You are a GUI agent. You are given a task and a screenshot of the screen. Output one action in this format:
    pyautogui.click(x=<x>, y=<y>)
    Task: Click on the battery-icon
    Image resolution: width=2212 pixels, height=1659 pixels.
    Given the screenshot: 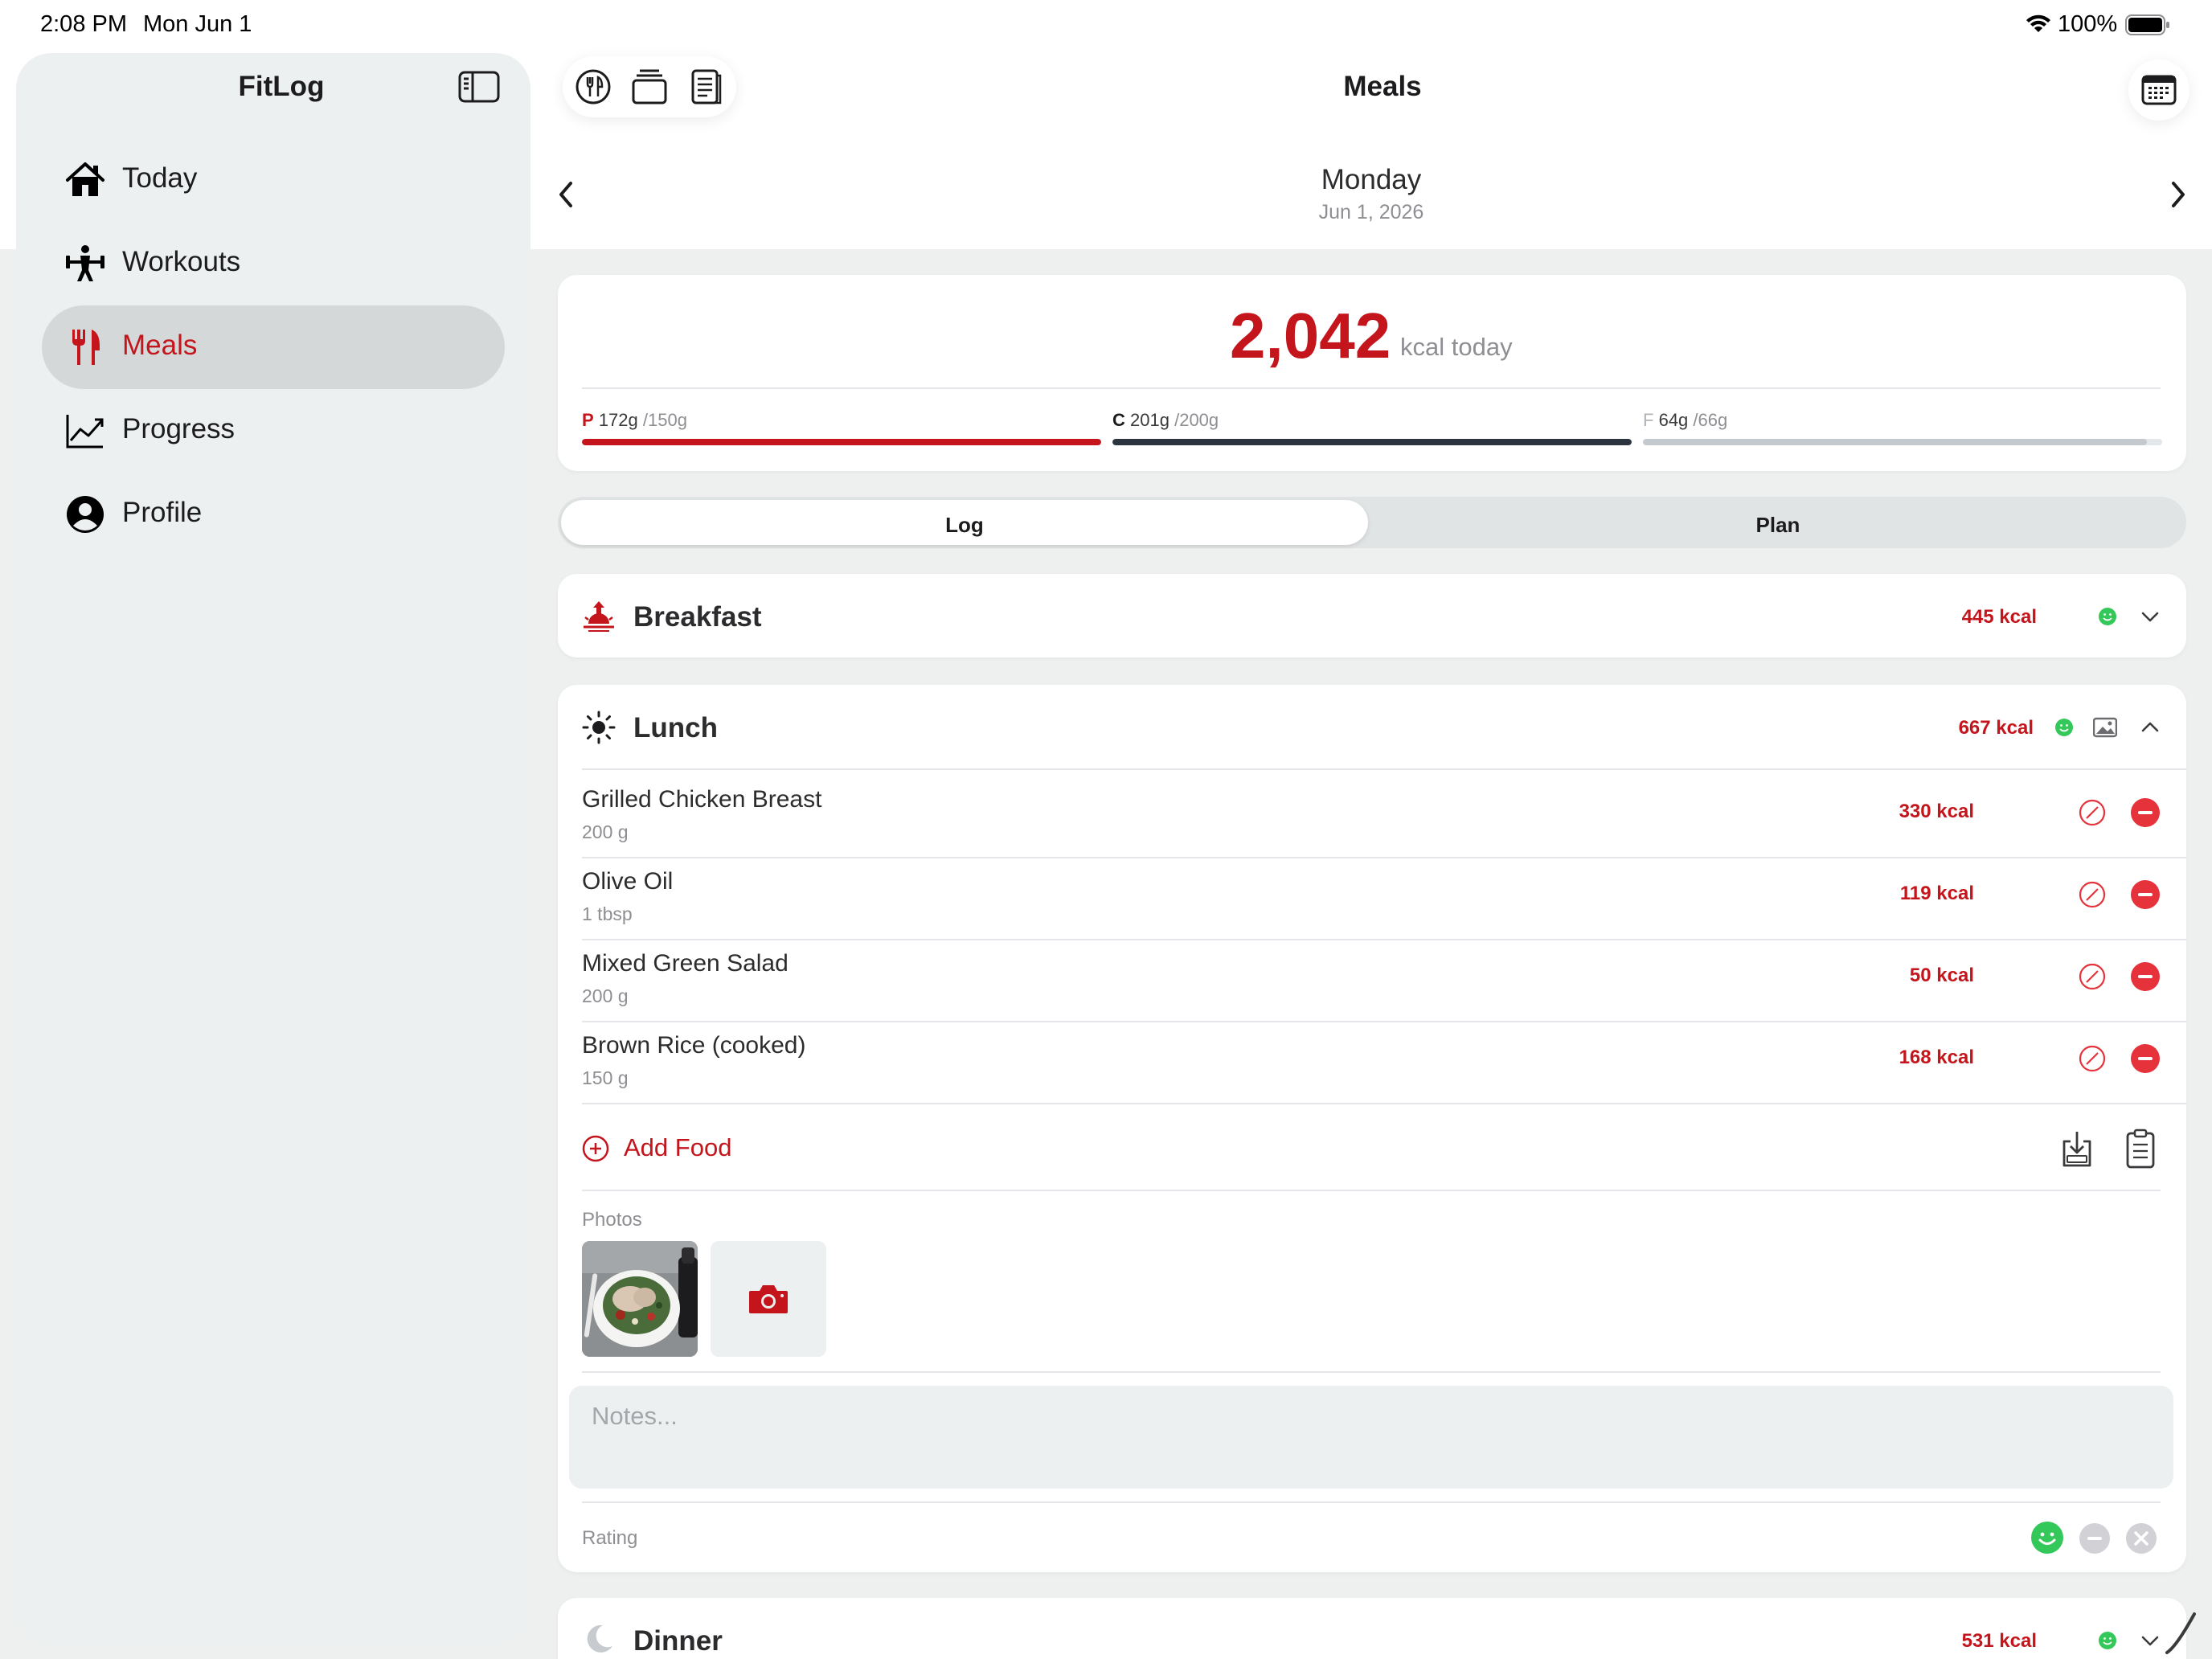 What is the action you would take?
    pyautogui.click(x=2147, y=24)
    